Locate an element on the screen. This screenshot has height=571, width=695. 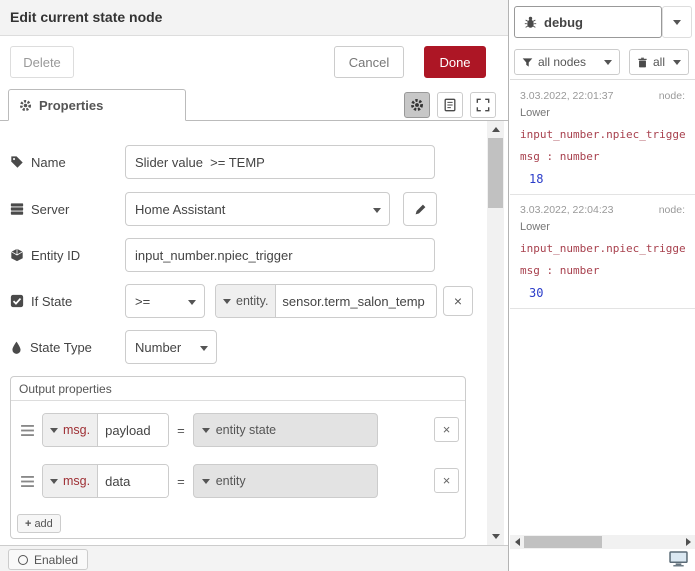
scroll-right-button is located at coordinates (688, 542).